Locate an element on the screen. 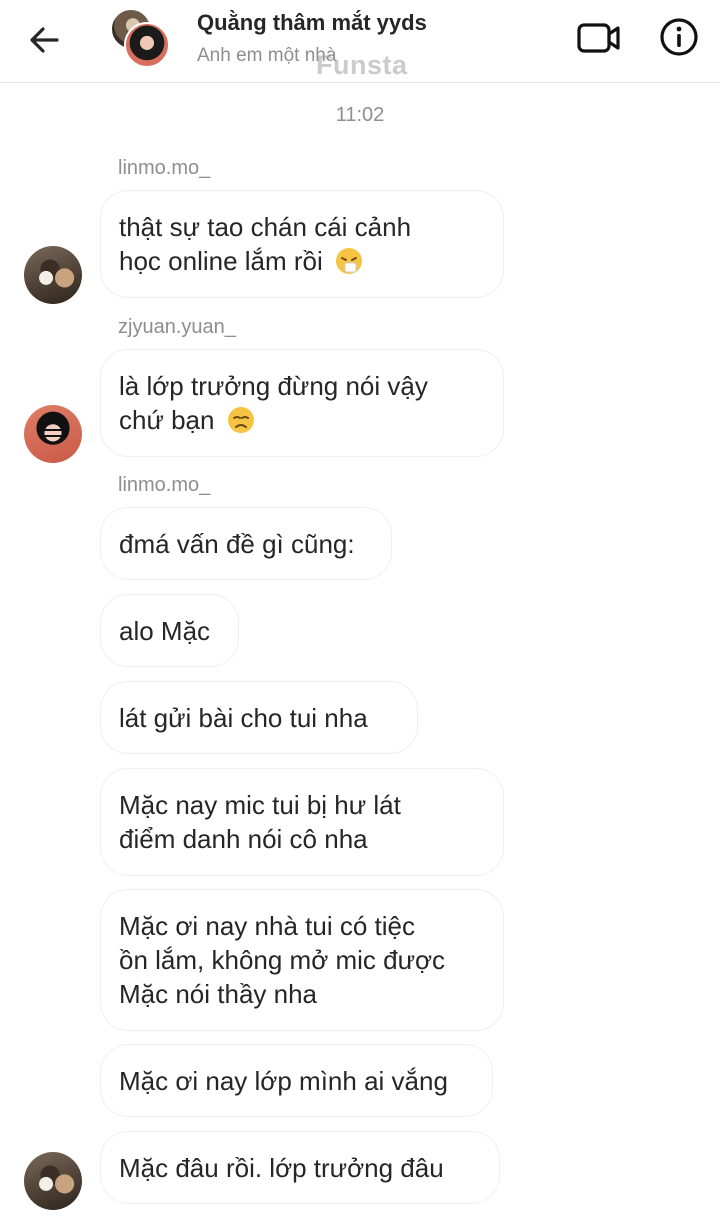  message-line: là lớp trưởng đừng nói vậy is located at coordinates (273, 386).